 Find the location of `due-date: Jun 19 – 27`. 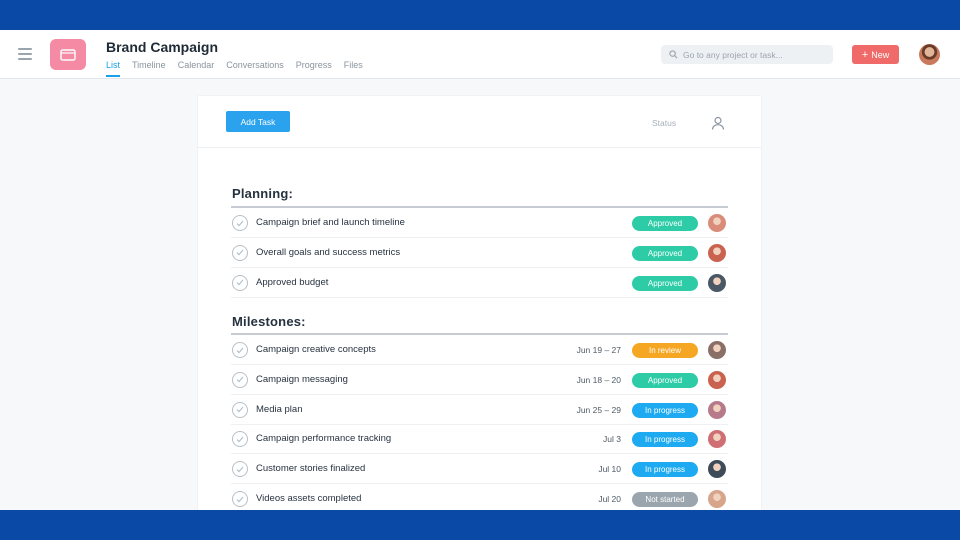

due-date: Jun 19 – 27 is located at coordinates (598, 350).